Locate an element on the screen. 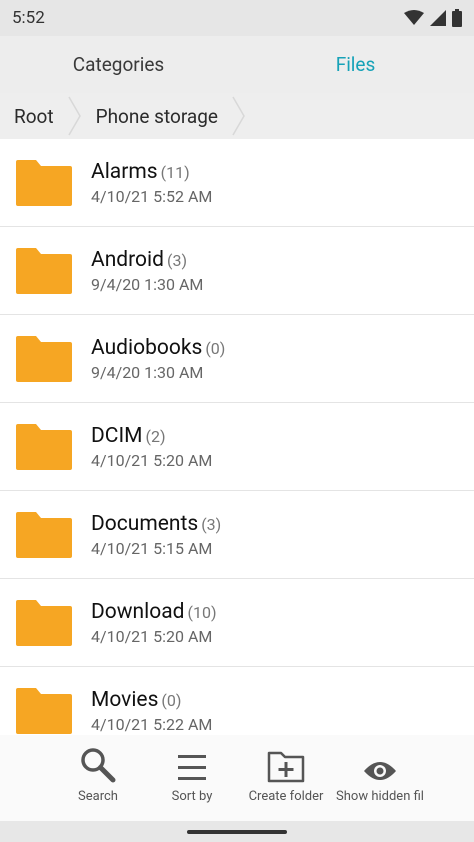  eye-icon is located at coordinates (380, 771).